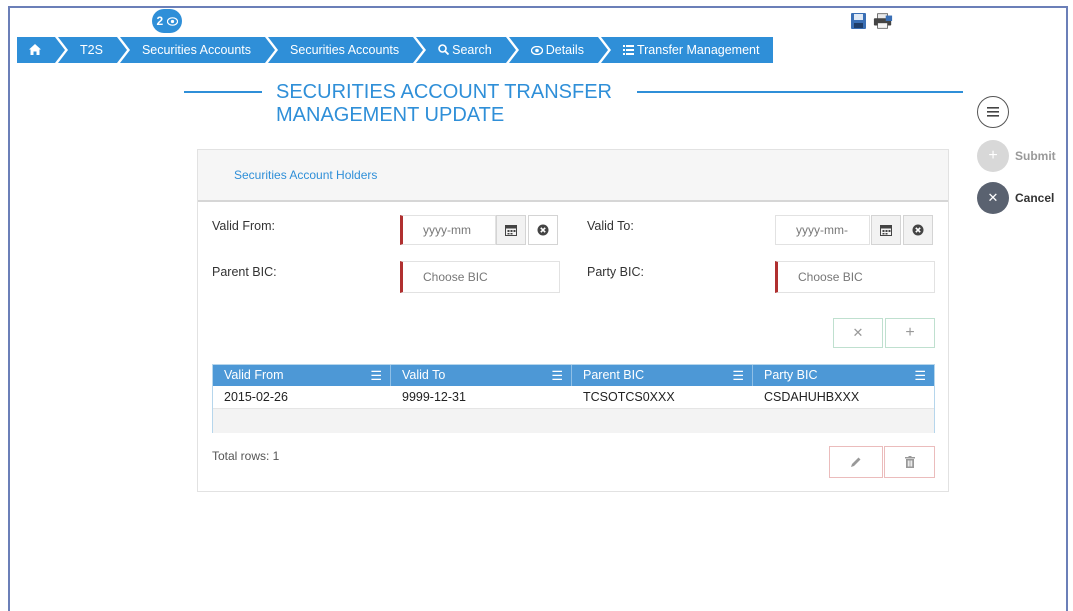 This screenshot has width=1073, height=611. Describe the element at coordinates (800, 92) in the screenshot. I see `title-divider-right` at that location.